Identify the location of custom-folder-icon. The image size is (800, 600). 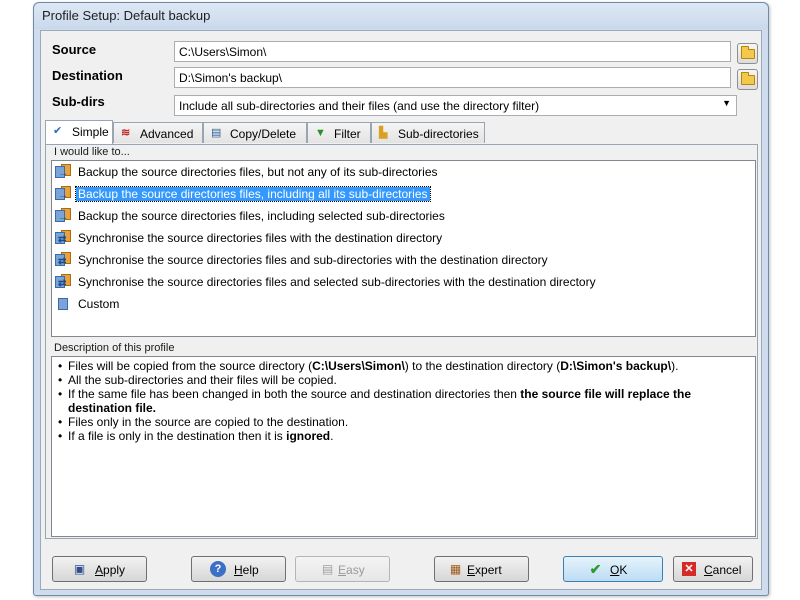
(63, 304).